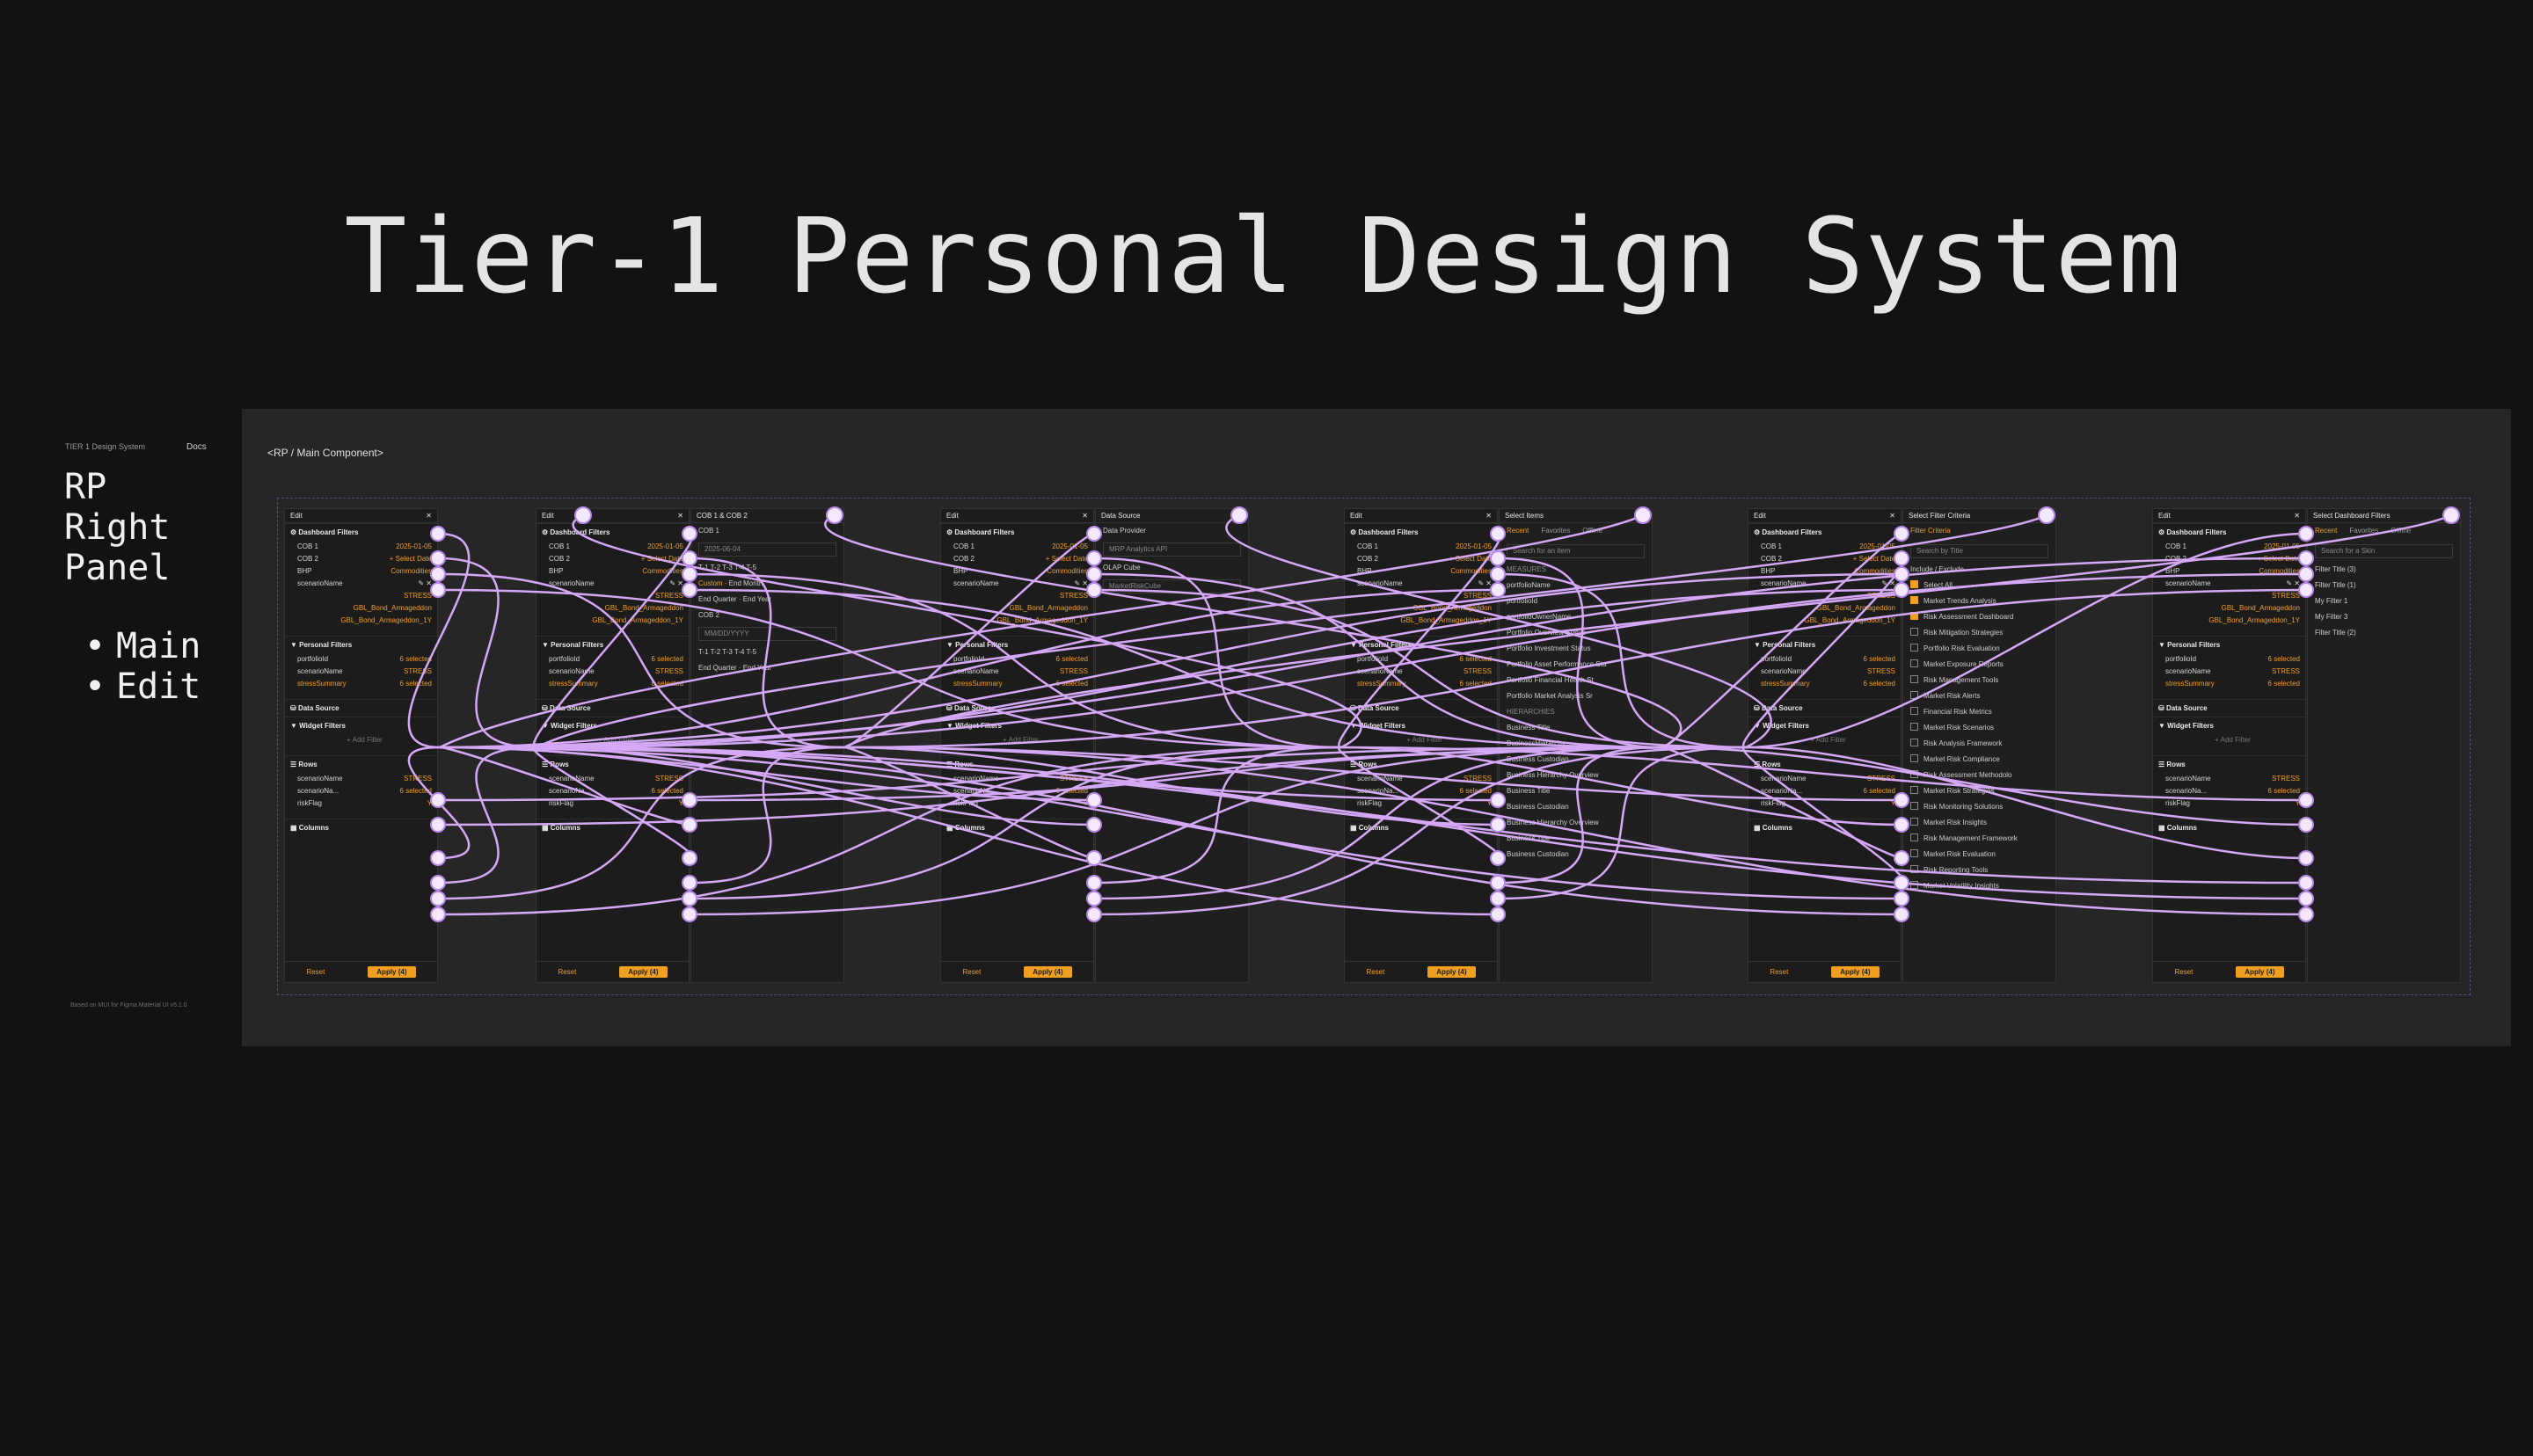 This screenshot has width=2533, height=1456. What do you see at coordinates (767, 549) in the screenshot?
I see `cob1-date-input: 2025-06-04` at bounding box center [767, 549].